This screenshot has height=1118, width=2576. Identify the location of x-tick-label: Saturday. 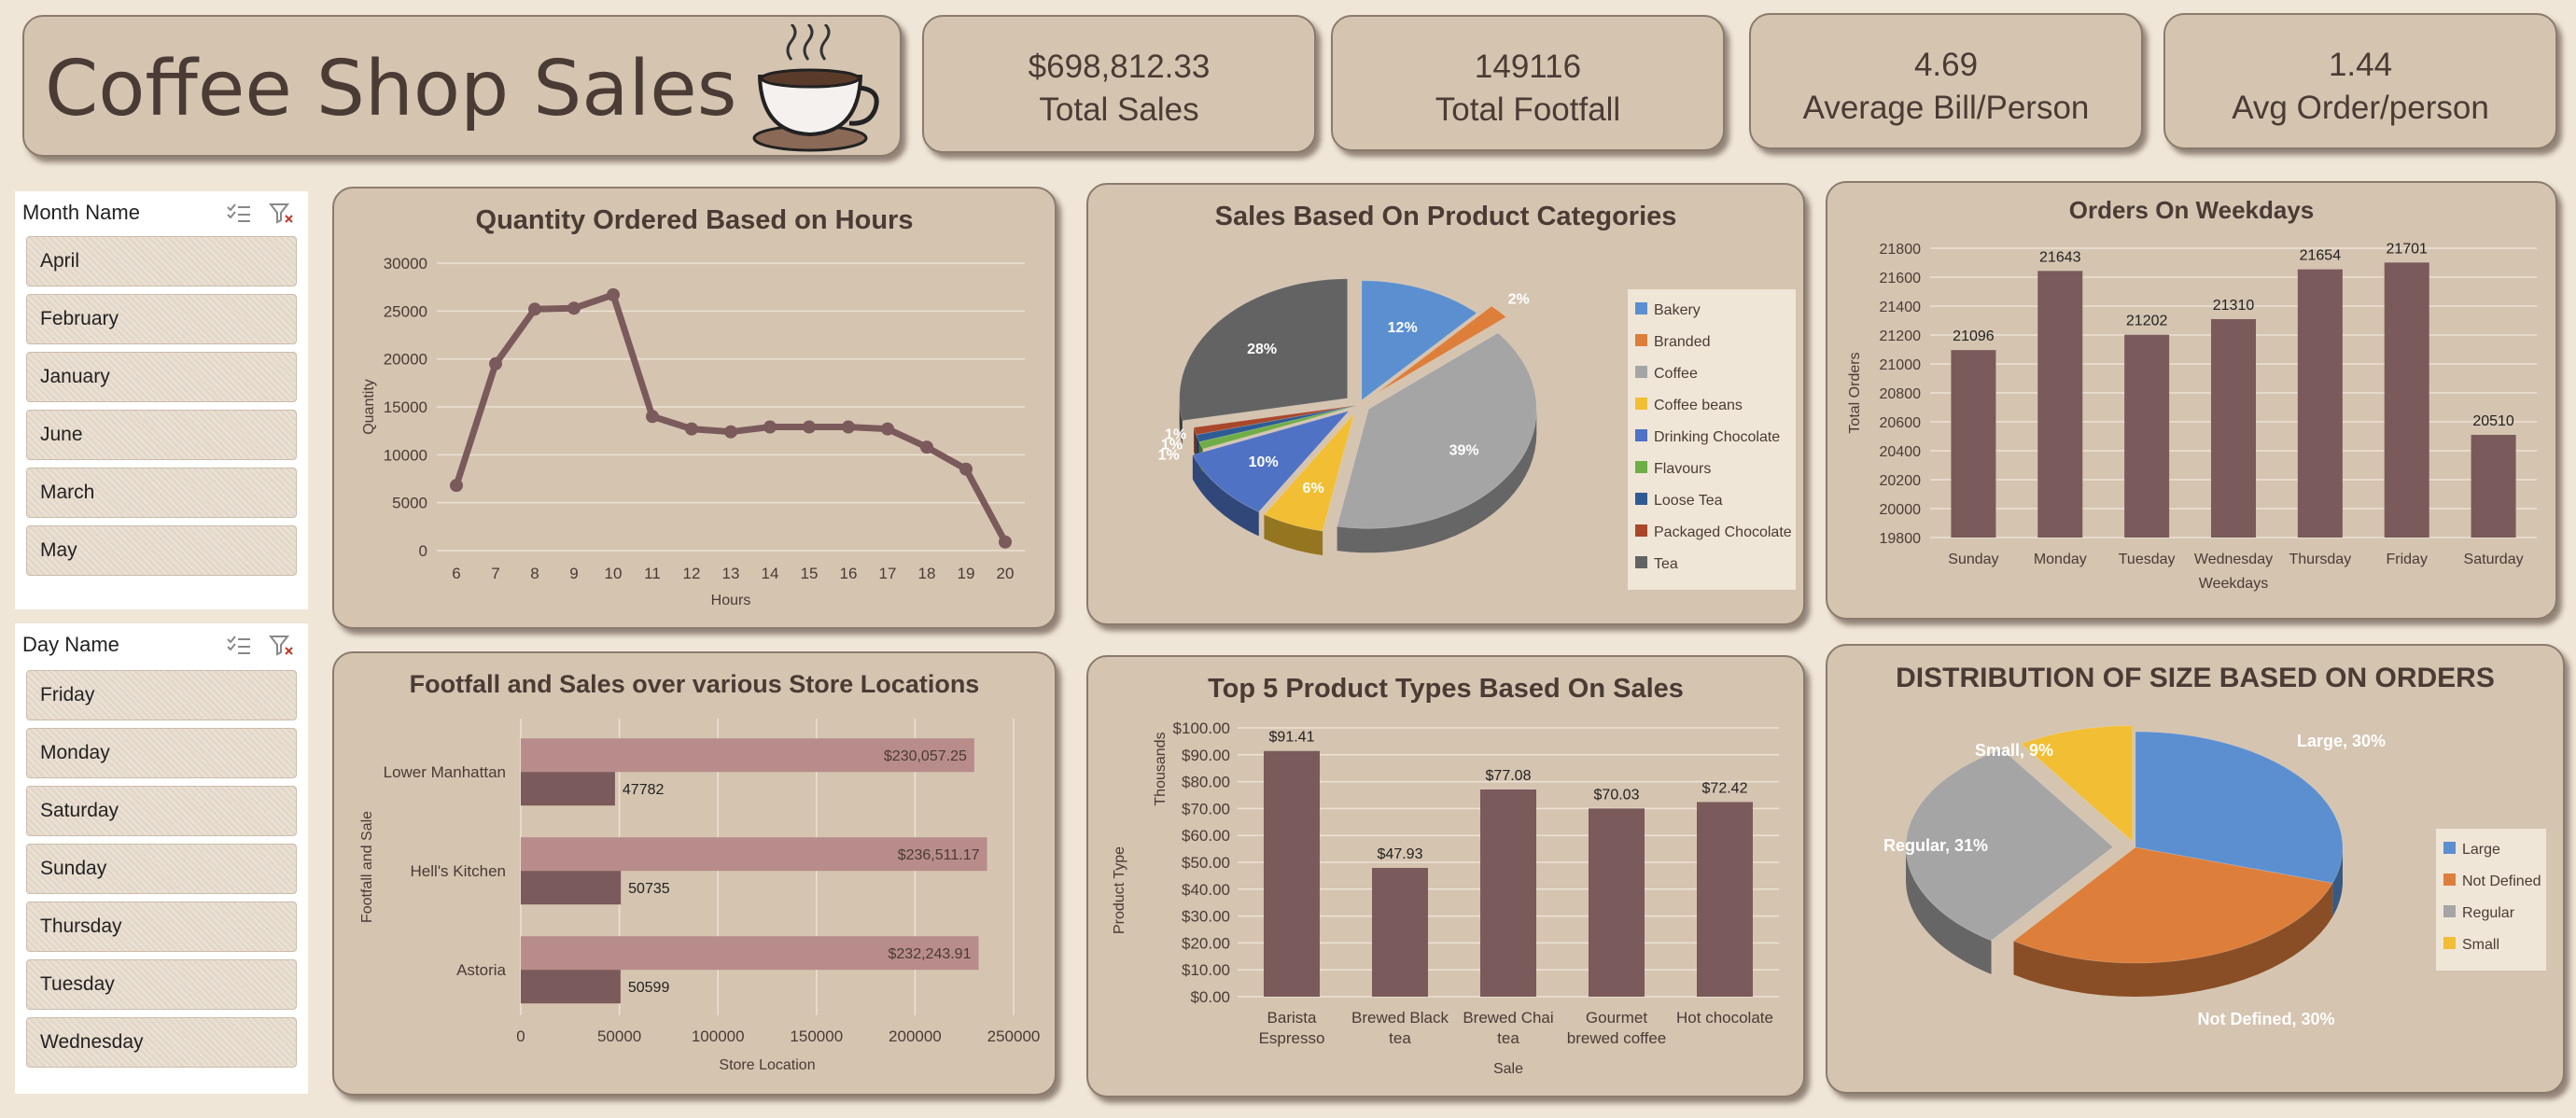
(2494, 560).